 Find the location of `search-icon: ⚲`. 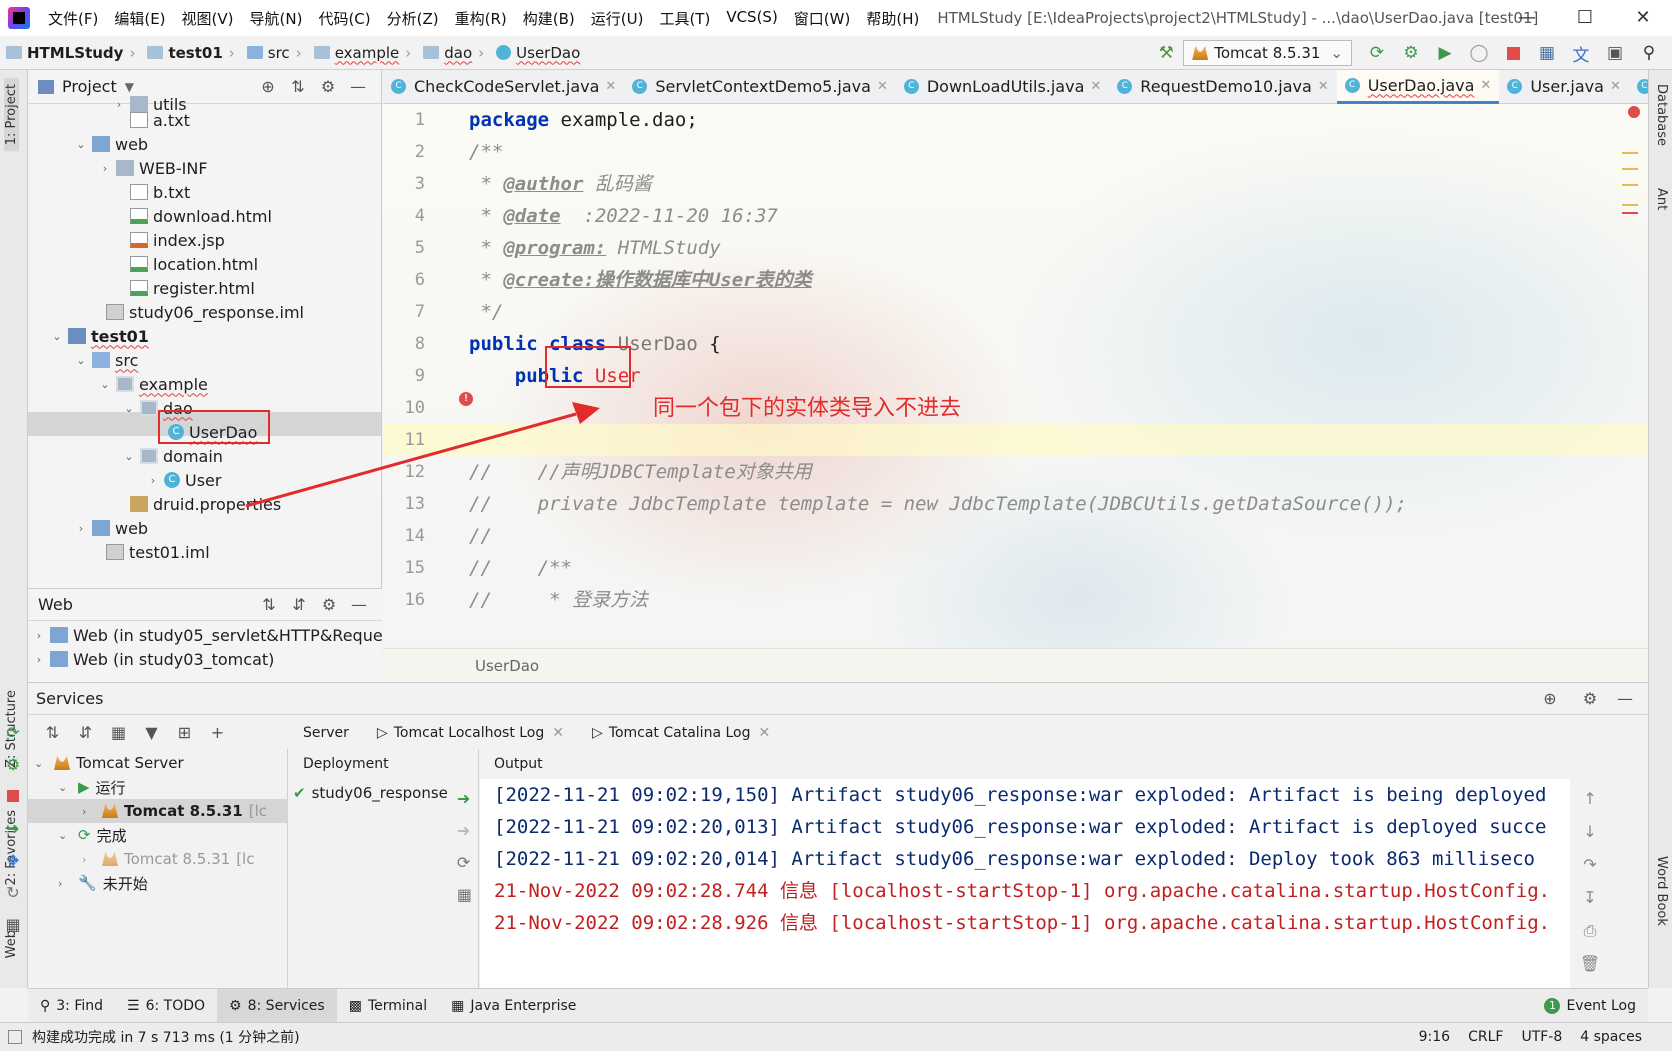

search-icon: ⚲ is located at coordinates (45, 1005).